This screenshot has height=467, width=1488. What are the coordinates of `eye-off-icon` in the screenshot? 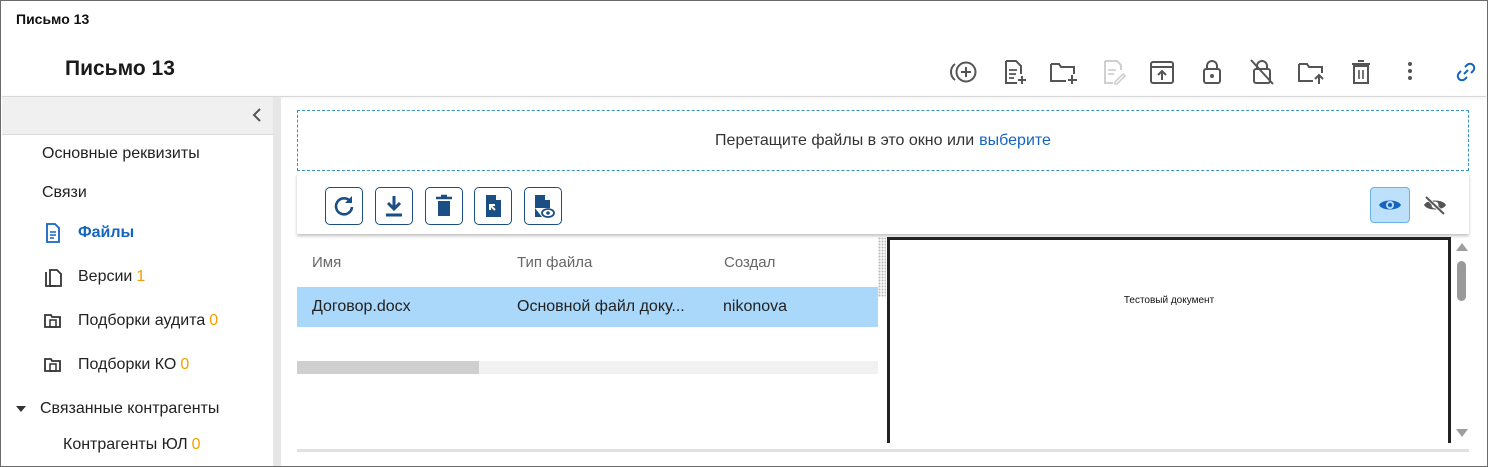 It's located at (1435, 205).